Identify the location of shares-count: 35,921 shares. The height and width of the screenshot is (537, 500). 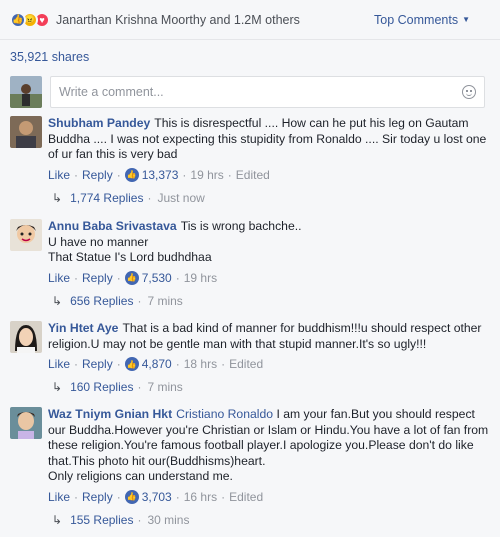
(49, 57).